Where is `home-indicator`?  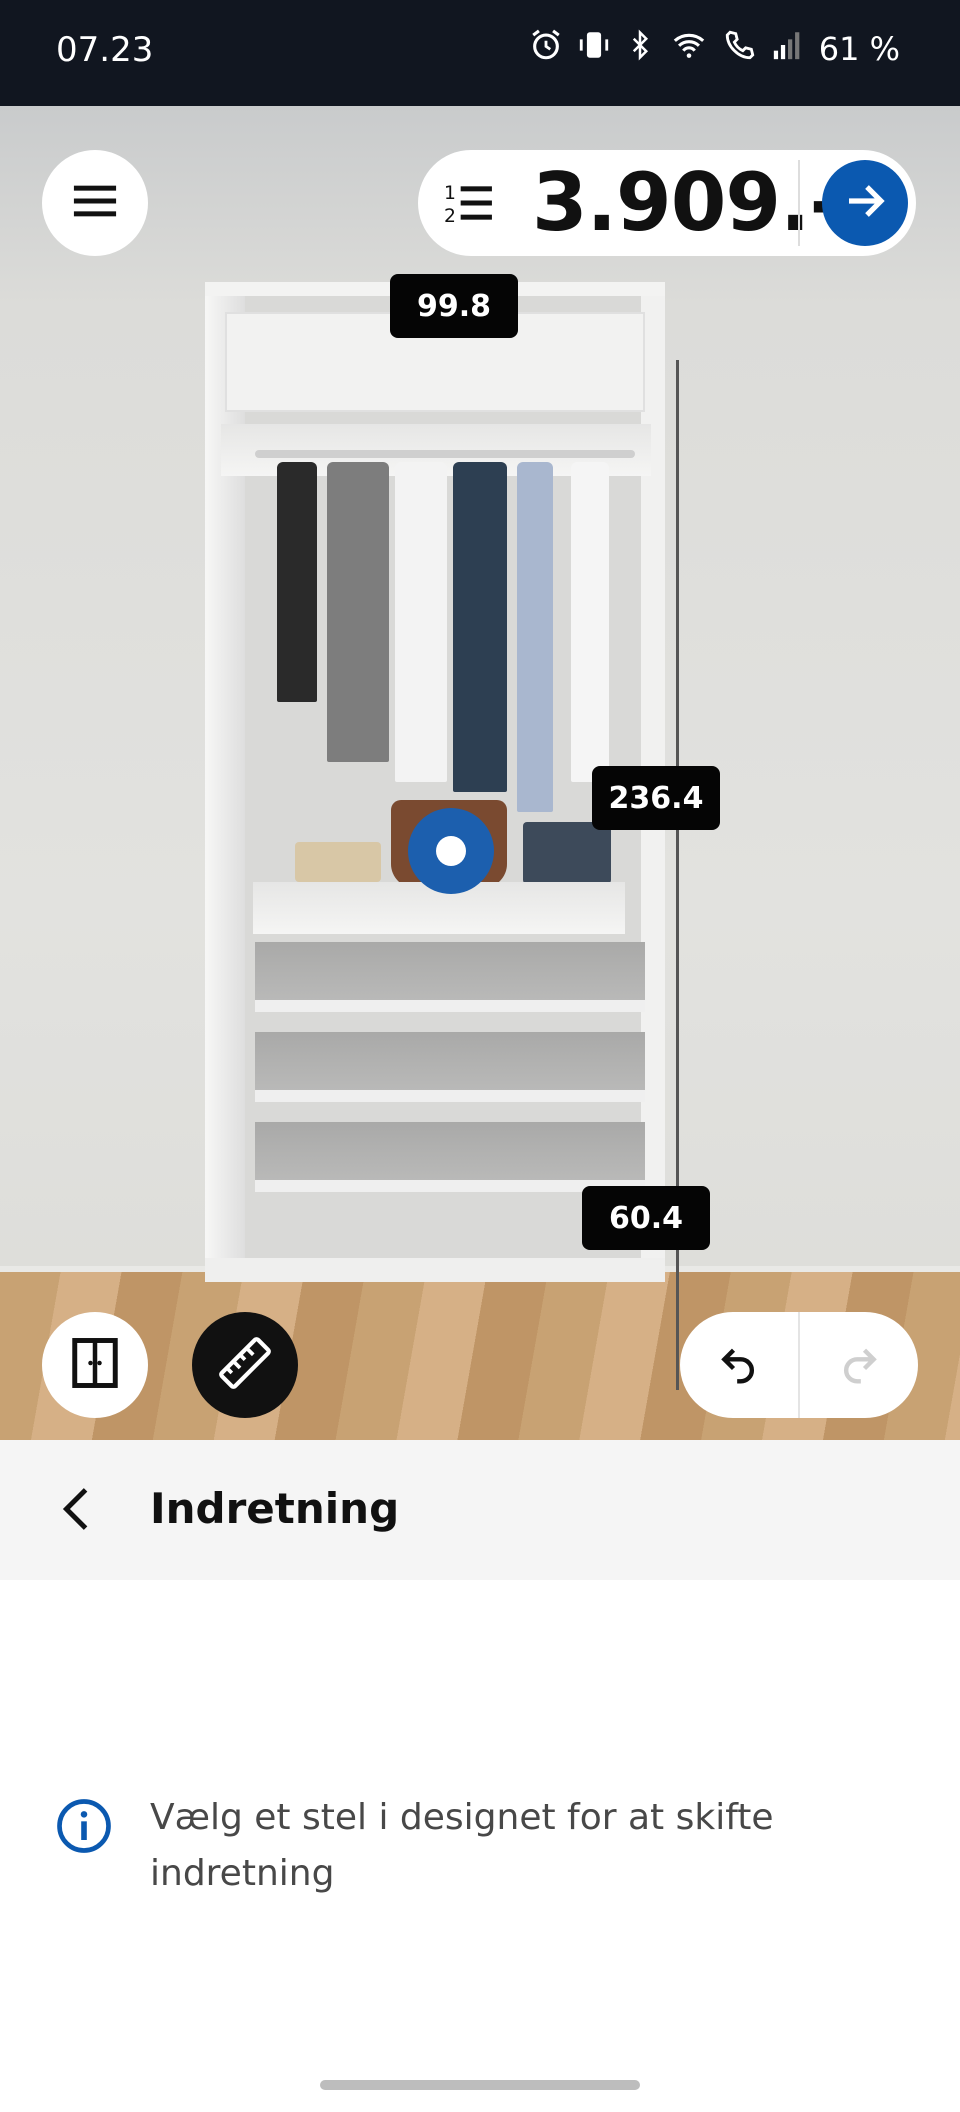
home-indicator is located at coordinates (480, 2085).